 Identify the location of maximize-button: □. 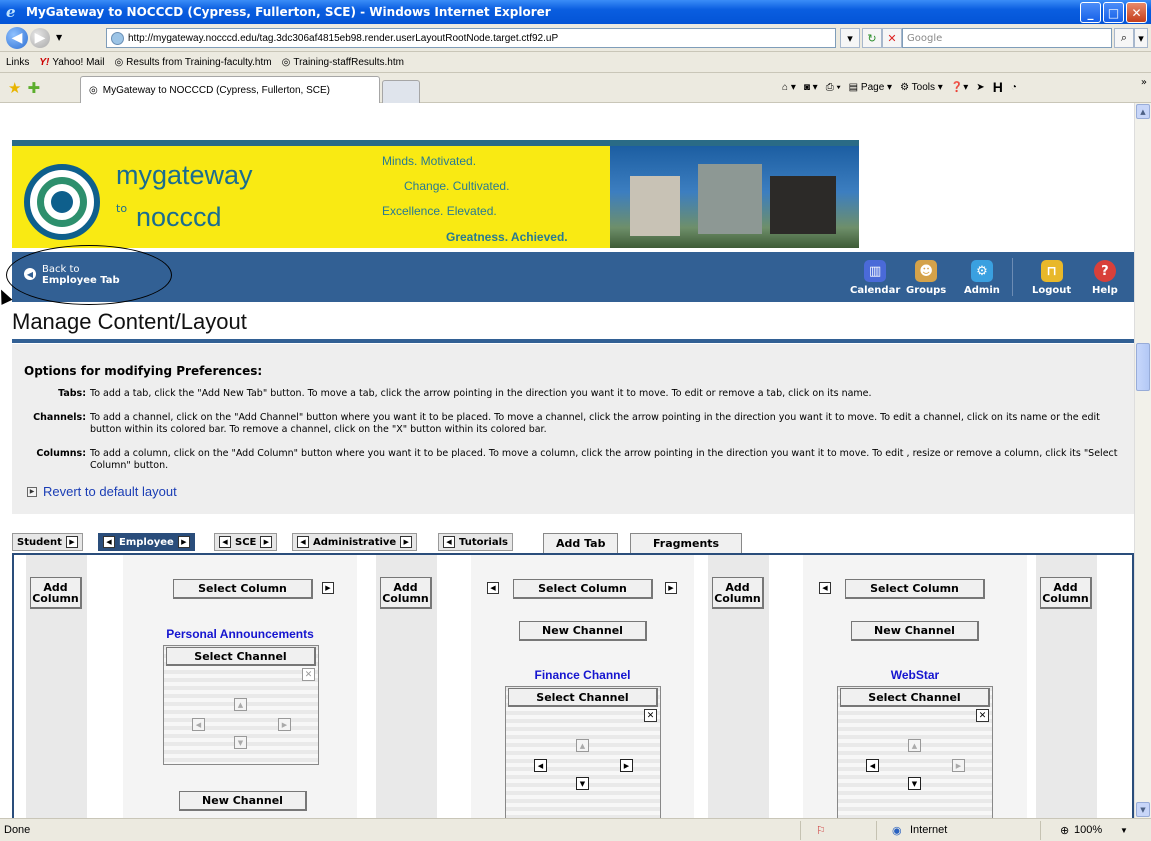
(1113, 12).